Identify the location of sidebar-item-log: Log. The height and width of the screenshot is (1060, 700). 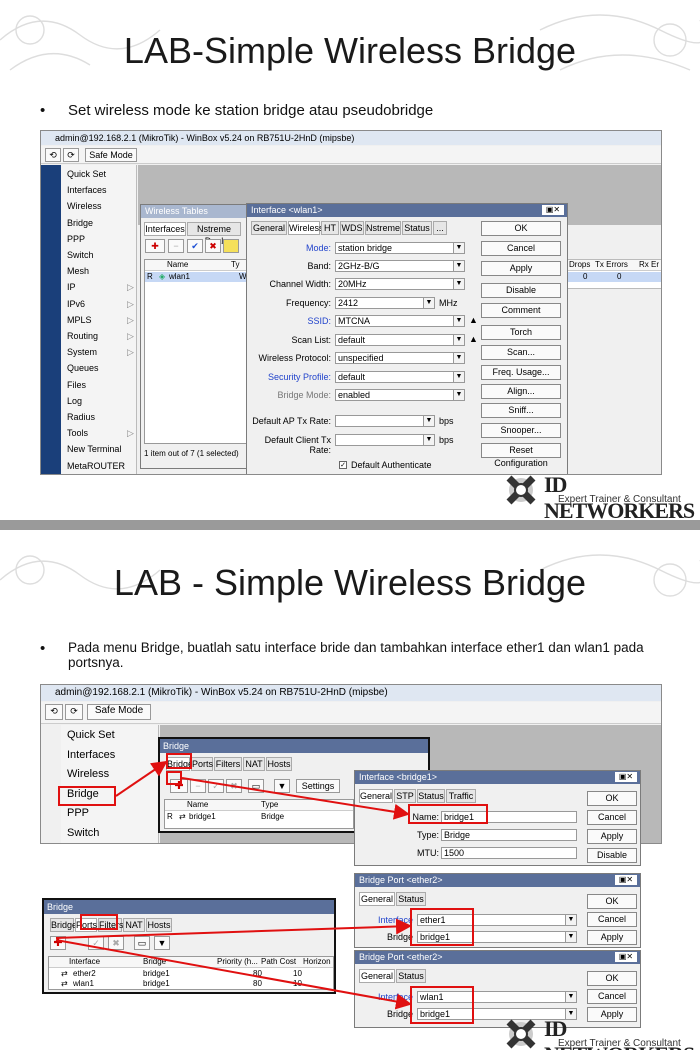
(102, 401).